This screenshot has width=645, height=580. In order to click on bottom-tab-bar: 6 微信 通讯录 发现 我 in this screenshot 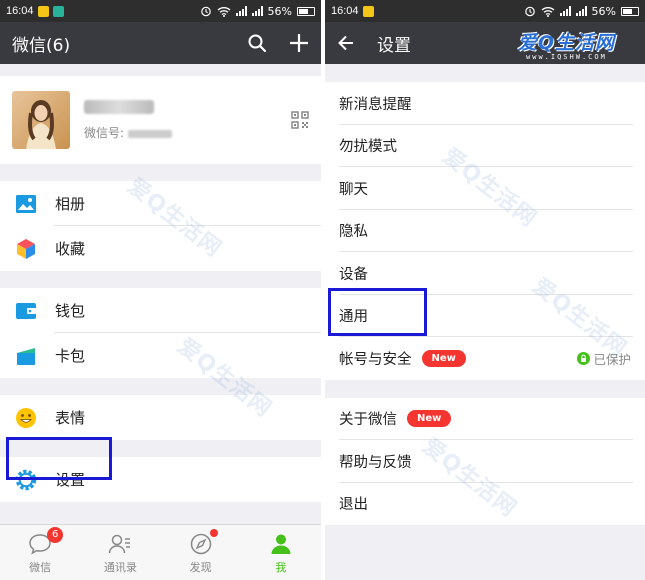, I will do `click(160, 552)`.